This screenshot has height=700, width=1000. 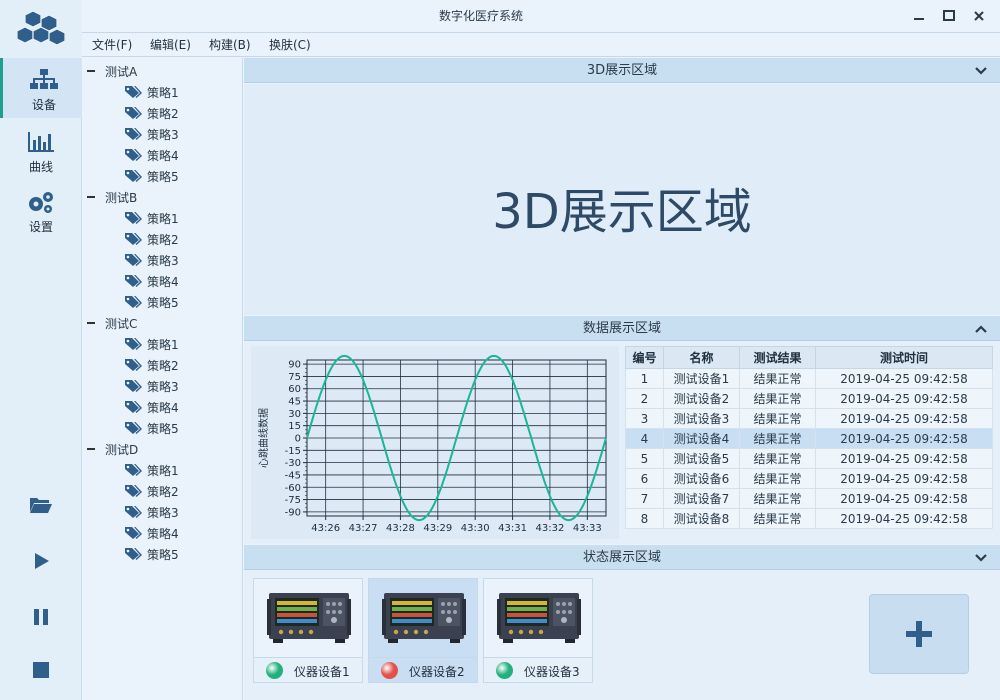 What do you see at coordinates (294, 389) in the screenshot?
I see `y-tick-label: 60` at bounding box center [294, 389].